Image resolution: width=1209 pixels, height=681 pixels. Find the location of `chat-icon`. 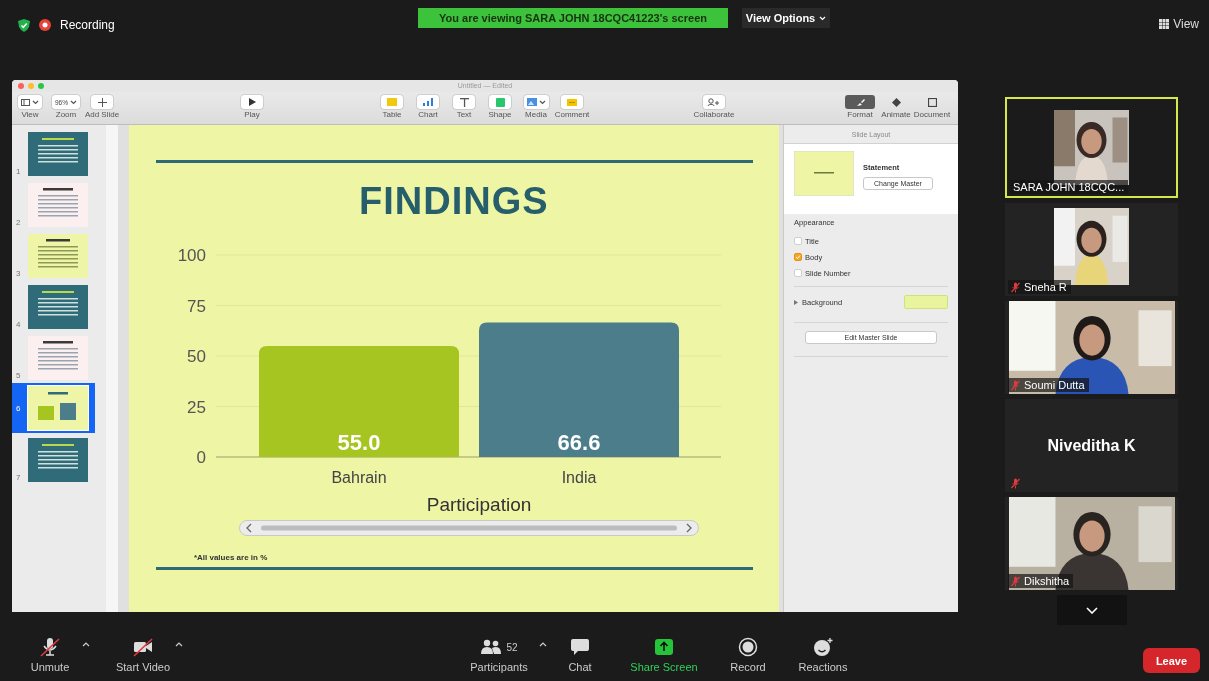

chat-icon is located at coordinates (580, 647).